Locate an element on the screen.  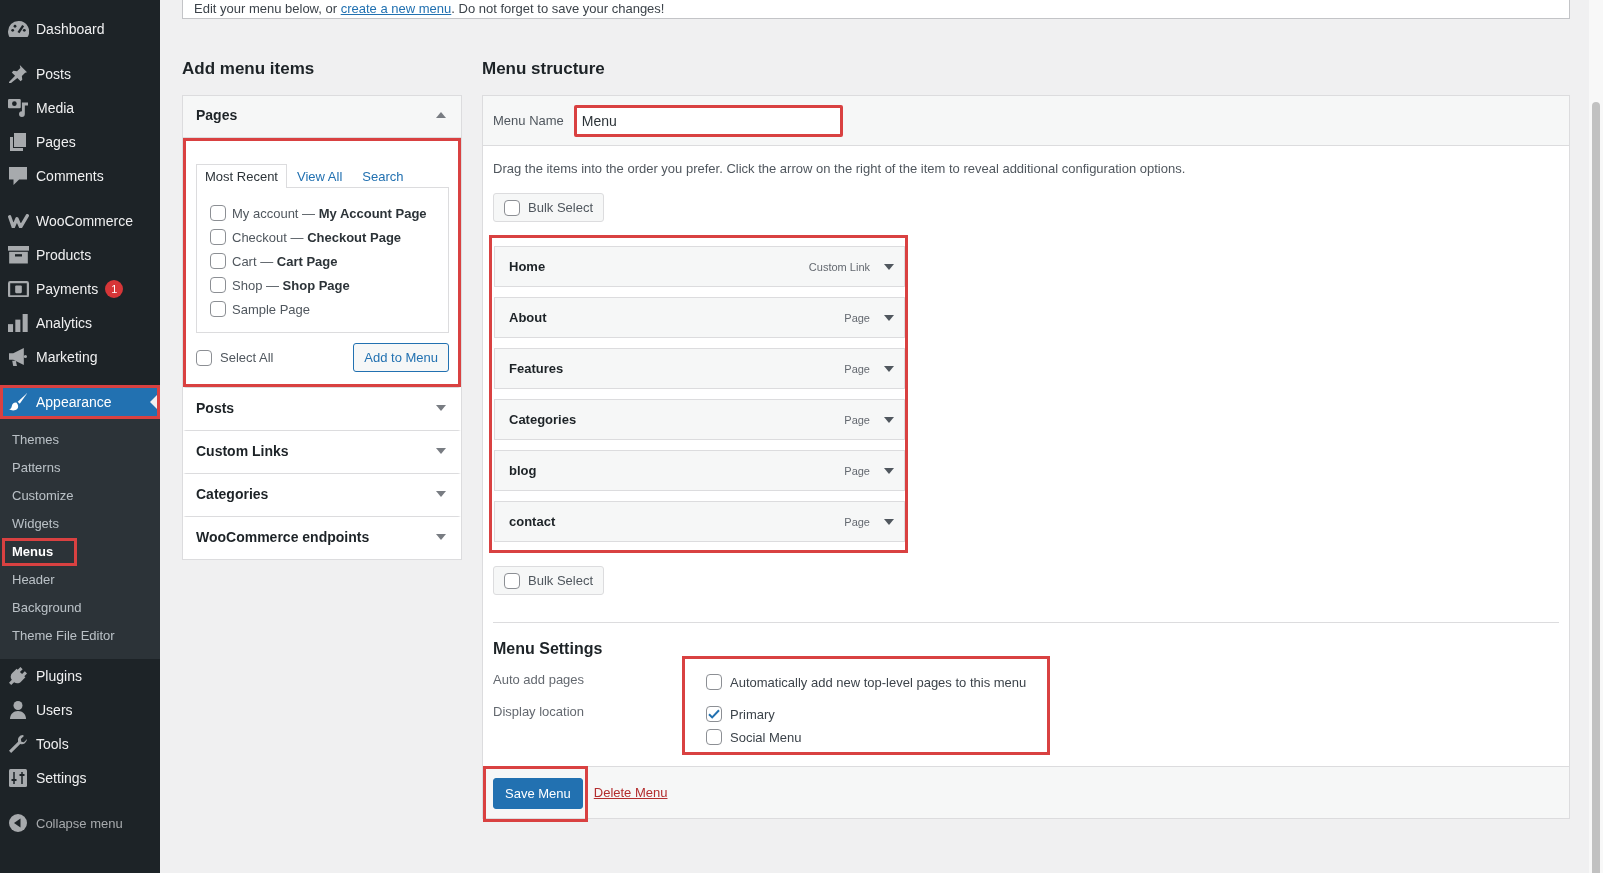
field-label: Menu Name is located at coordinates (528, 120).